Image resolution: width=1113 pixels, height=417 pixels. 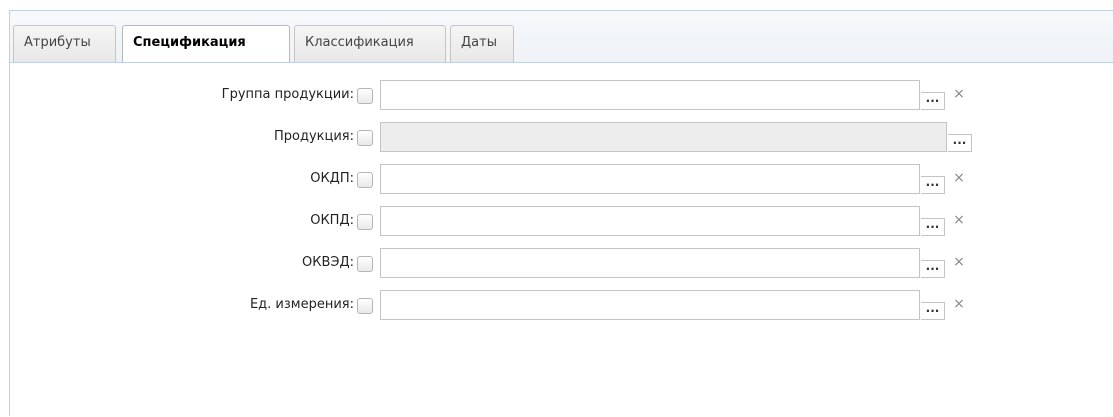 I want to click on tab-classification: Классификация, so click(x=370, y=43).